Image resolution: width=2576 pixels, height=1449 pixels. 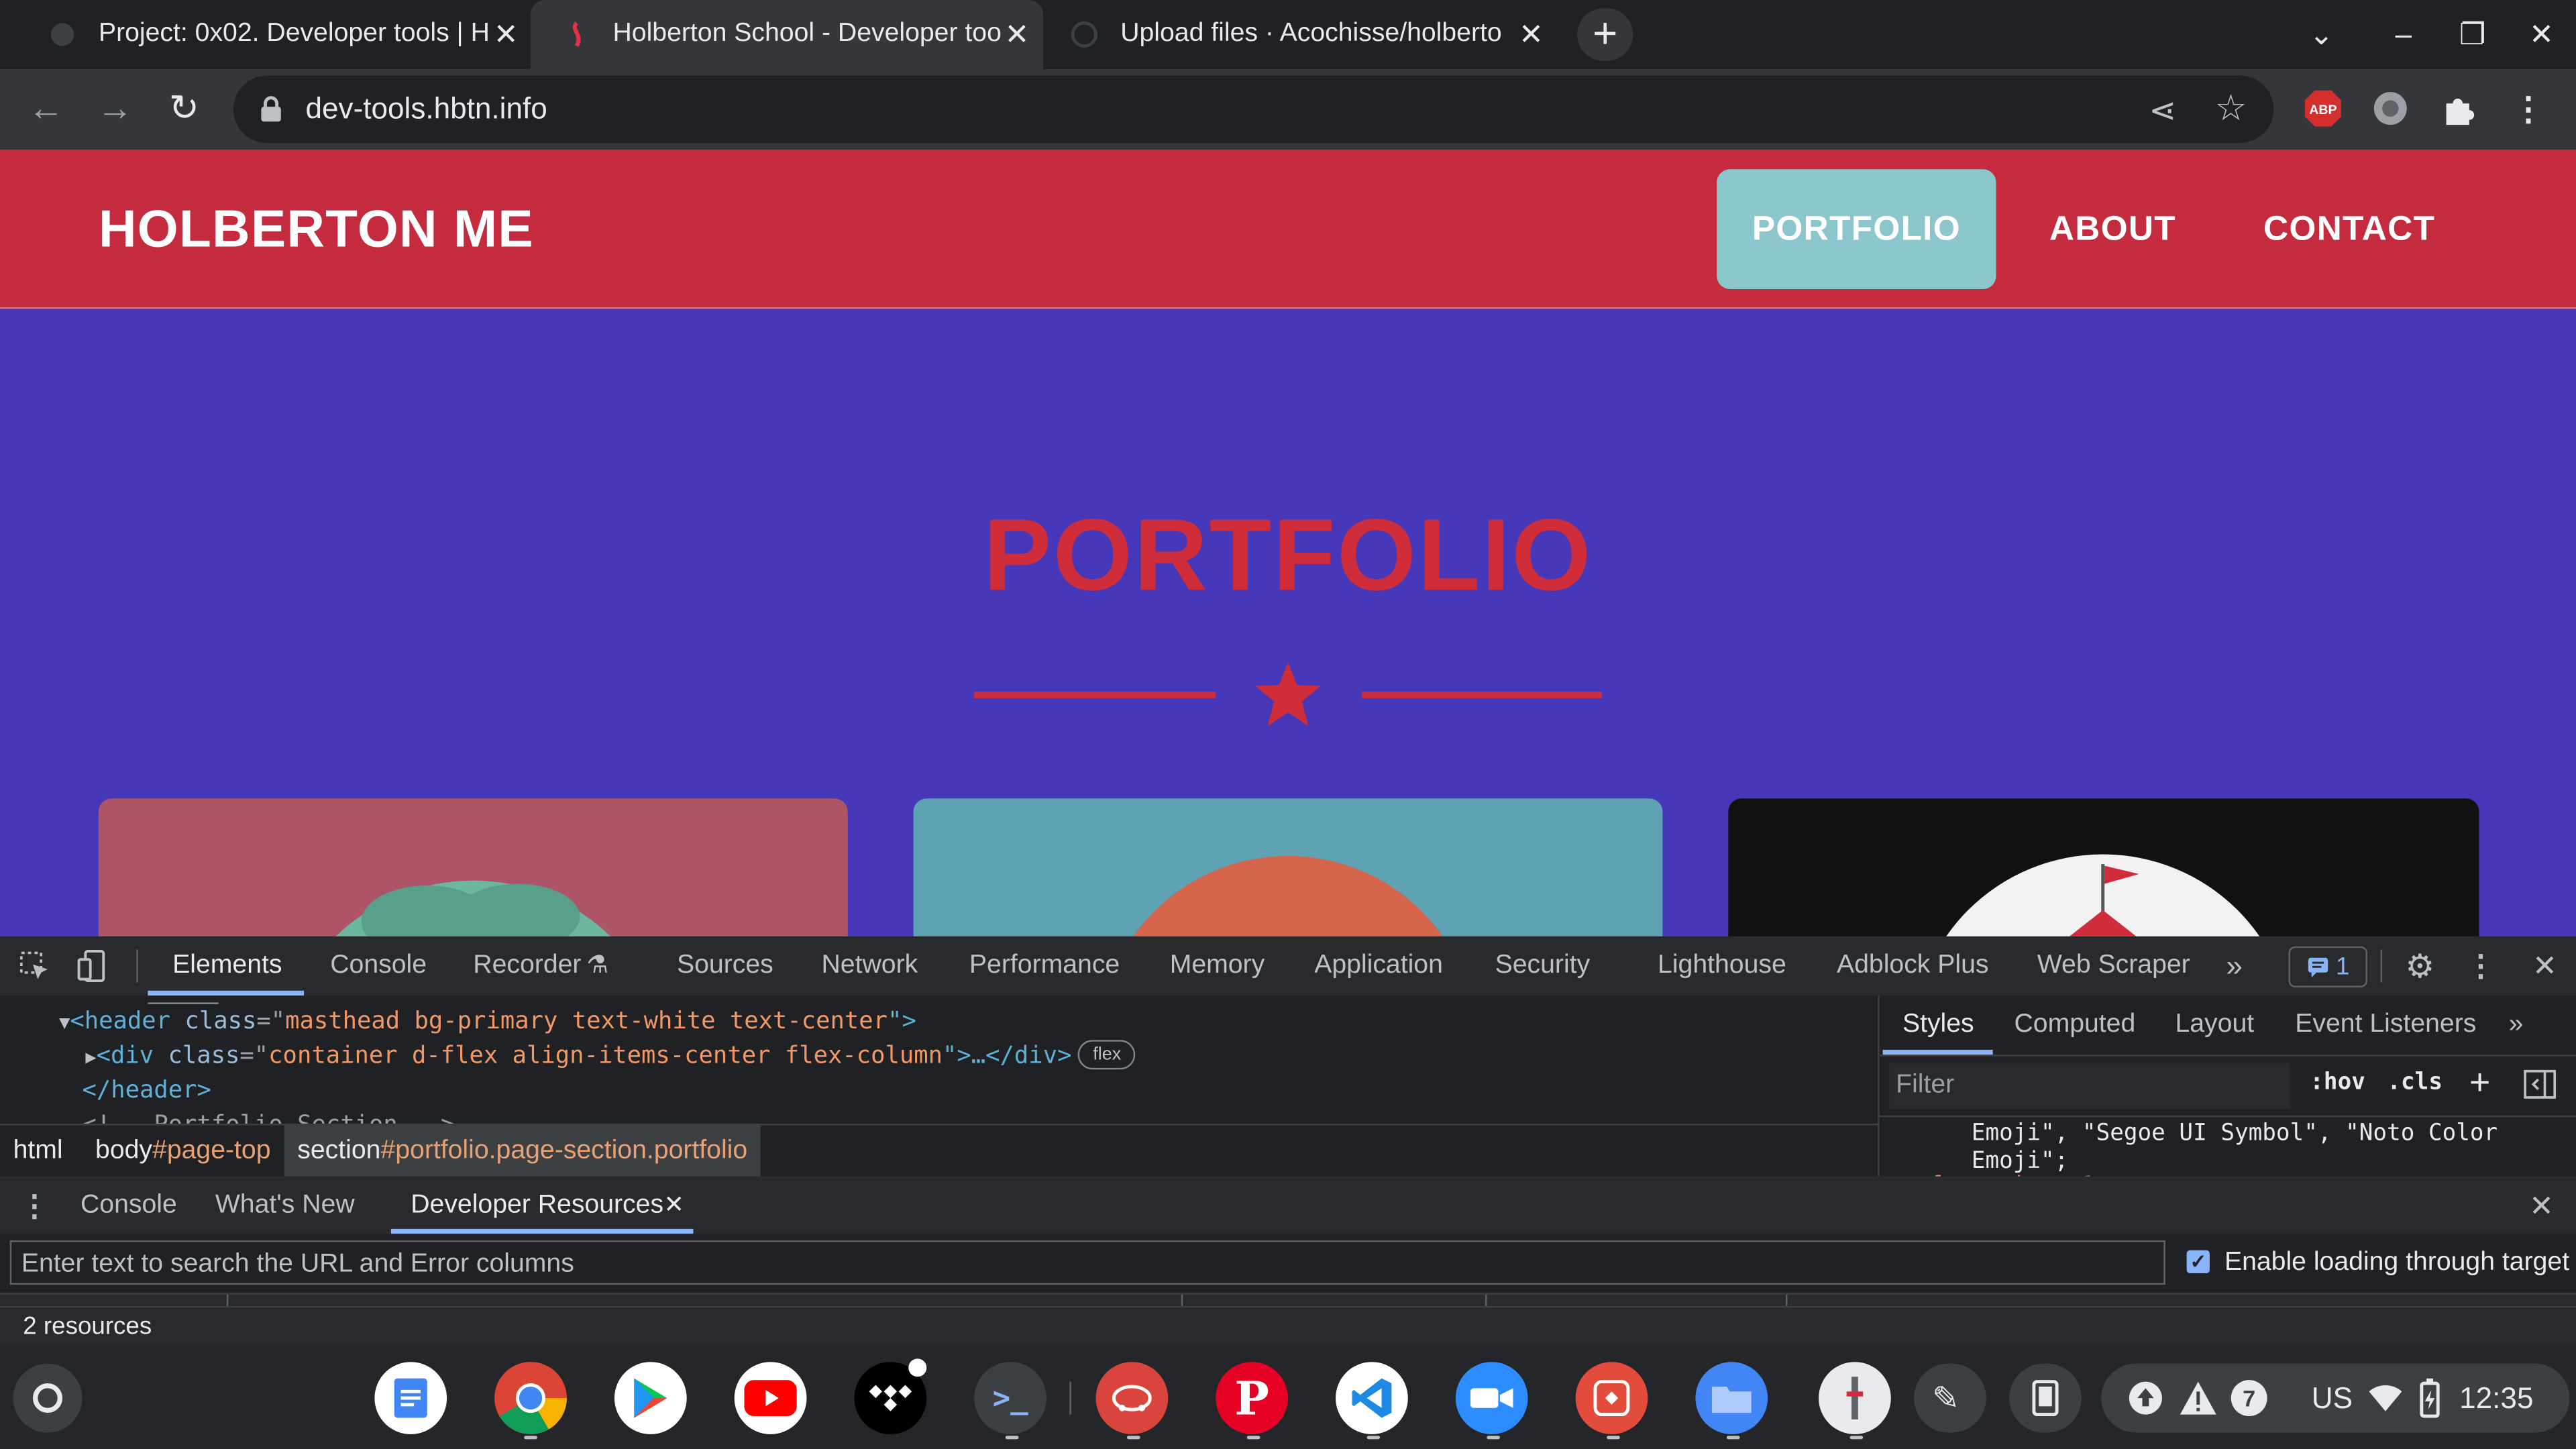 I want to click on devtools-tab-lighthouse: Lighthouse, so click(x=1722, y=966).